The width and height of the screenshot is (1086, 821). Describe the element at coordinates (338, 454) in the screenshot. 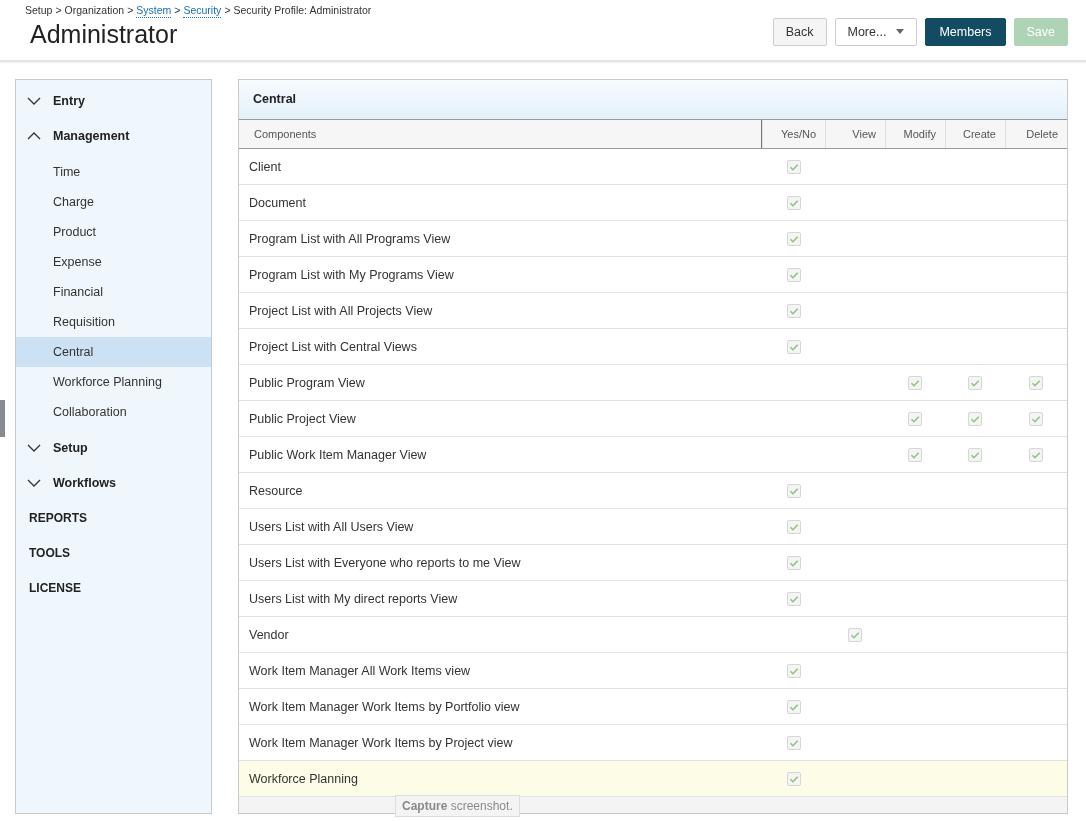

I see `component-name: Public Work Item Manager View` at that location.